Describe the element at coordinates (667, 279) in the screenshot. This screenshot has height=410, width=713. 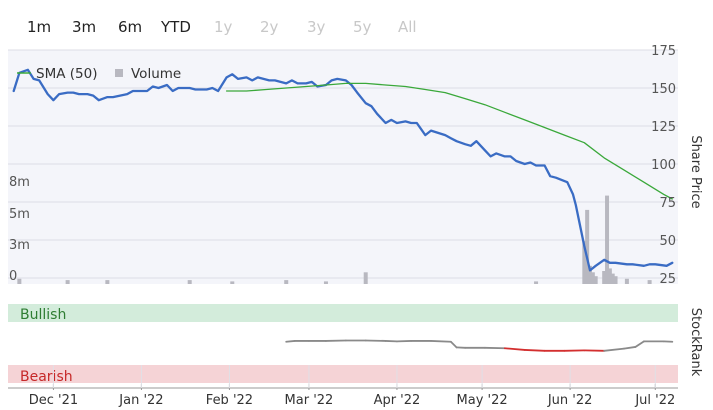
I see `price-tick-label: 25` at that location.